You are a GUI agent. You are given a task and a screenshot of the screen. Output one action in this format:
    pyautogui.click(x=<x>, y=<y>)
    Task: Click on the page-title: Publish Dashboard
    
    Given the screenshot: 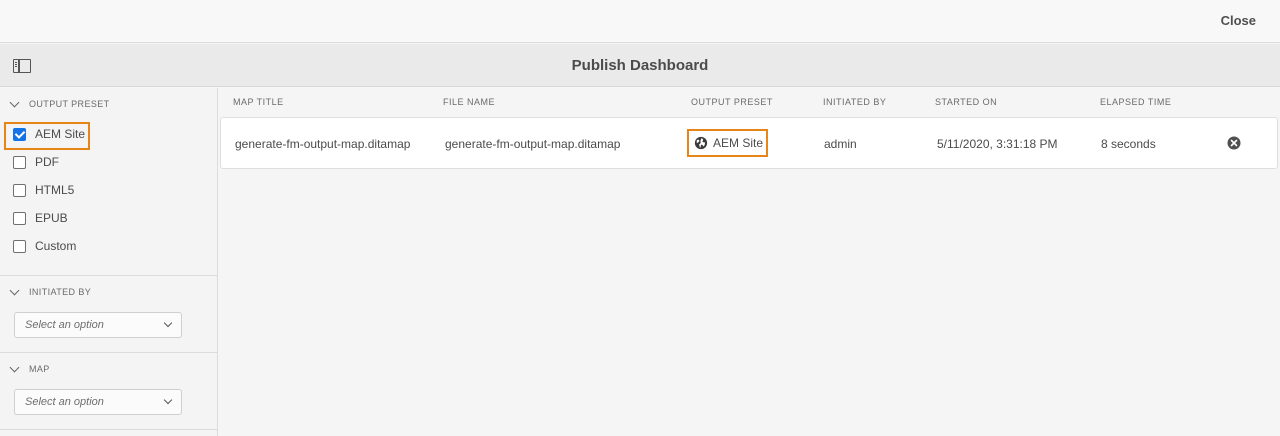 What is the action you would take?
    pyautogui.click(x=640, y=65)
    